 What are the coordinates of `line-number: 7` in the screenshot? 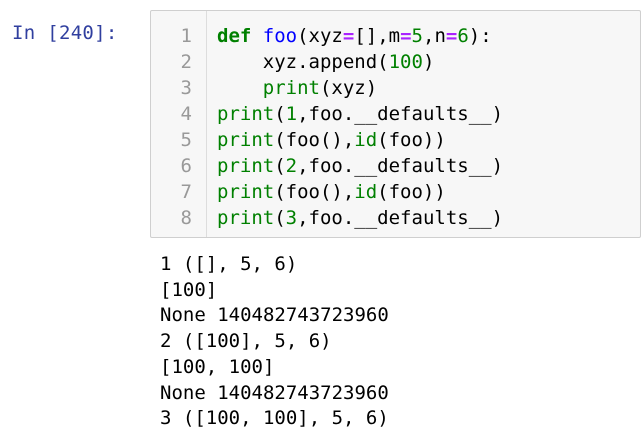 It's located at (186, 192).